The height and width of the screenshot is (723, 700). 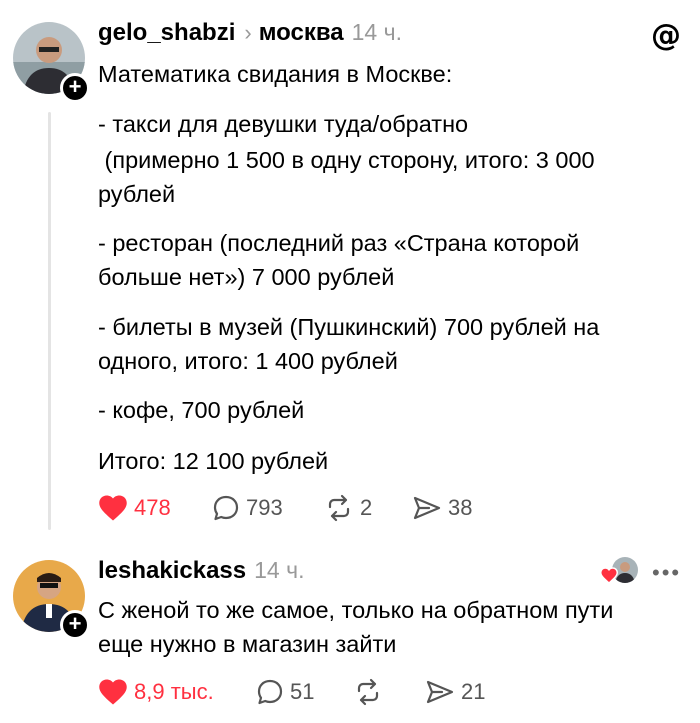 I want to click on post-text-line: Математика свидания в Москве:, so click(x=275, y=74).